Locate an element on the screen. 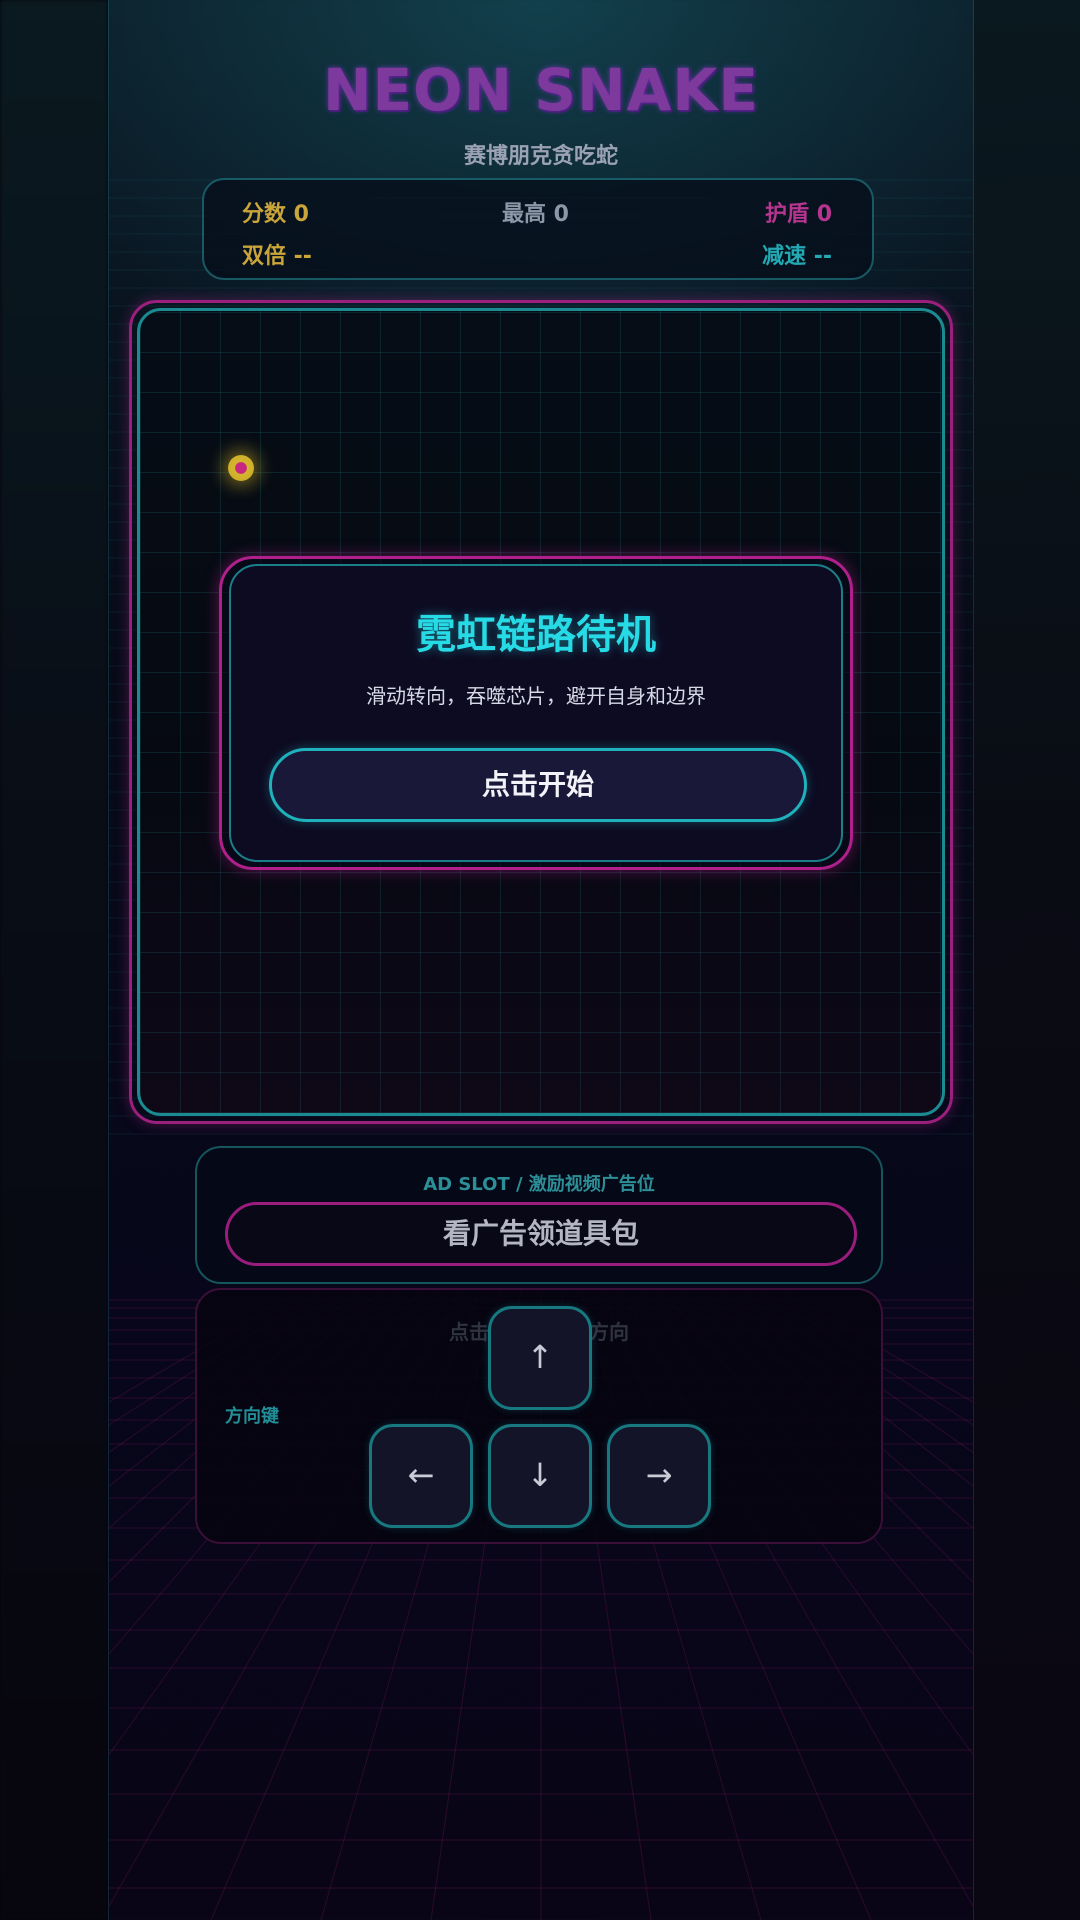  direction-pad-label: 方向键 is located at coordinates (252, 1416).